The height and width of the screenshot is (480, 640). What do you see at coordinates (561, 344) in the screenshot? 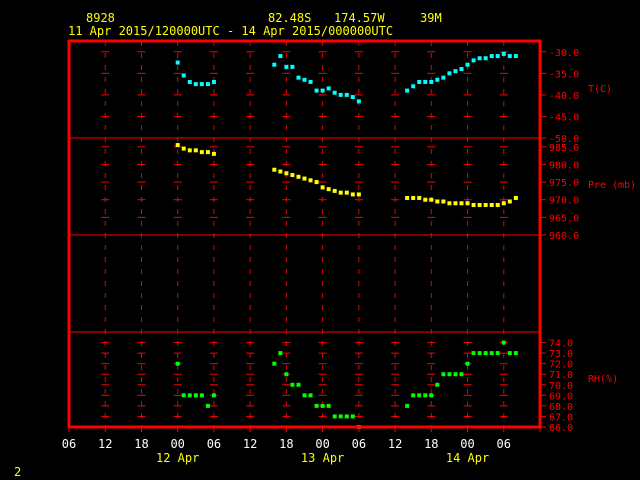
I see `y-tick-label: 74.0` at bounding box center [561, 344].